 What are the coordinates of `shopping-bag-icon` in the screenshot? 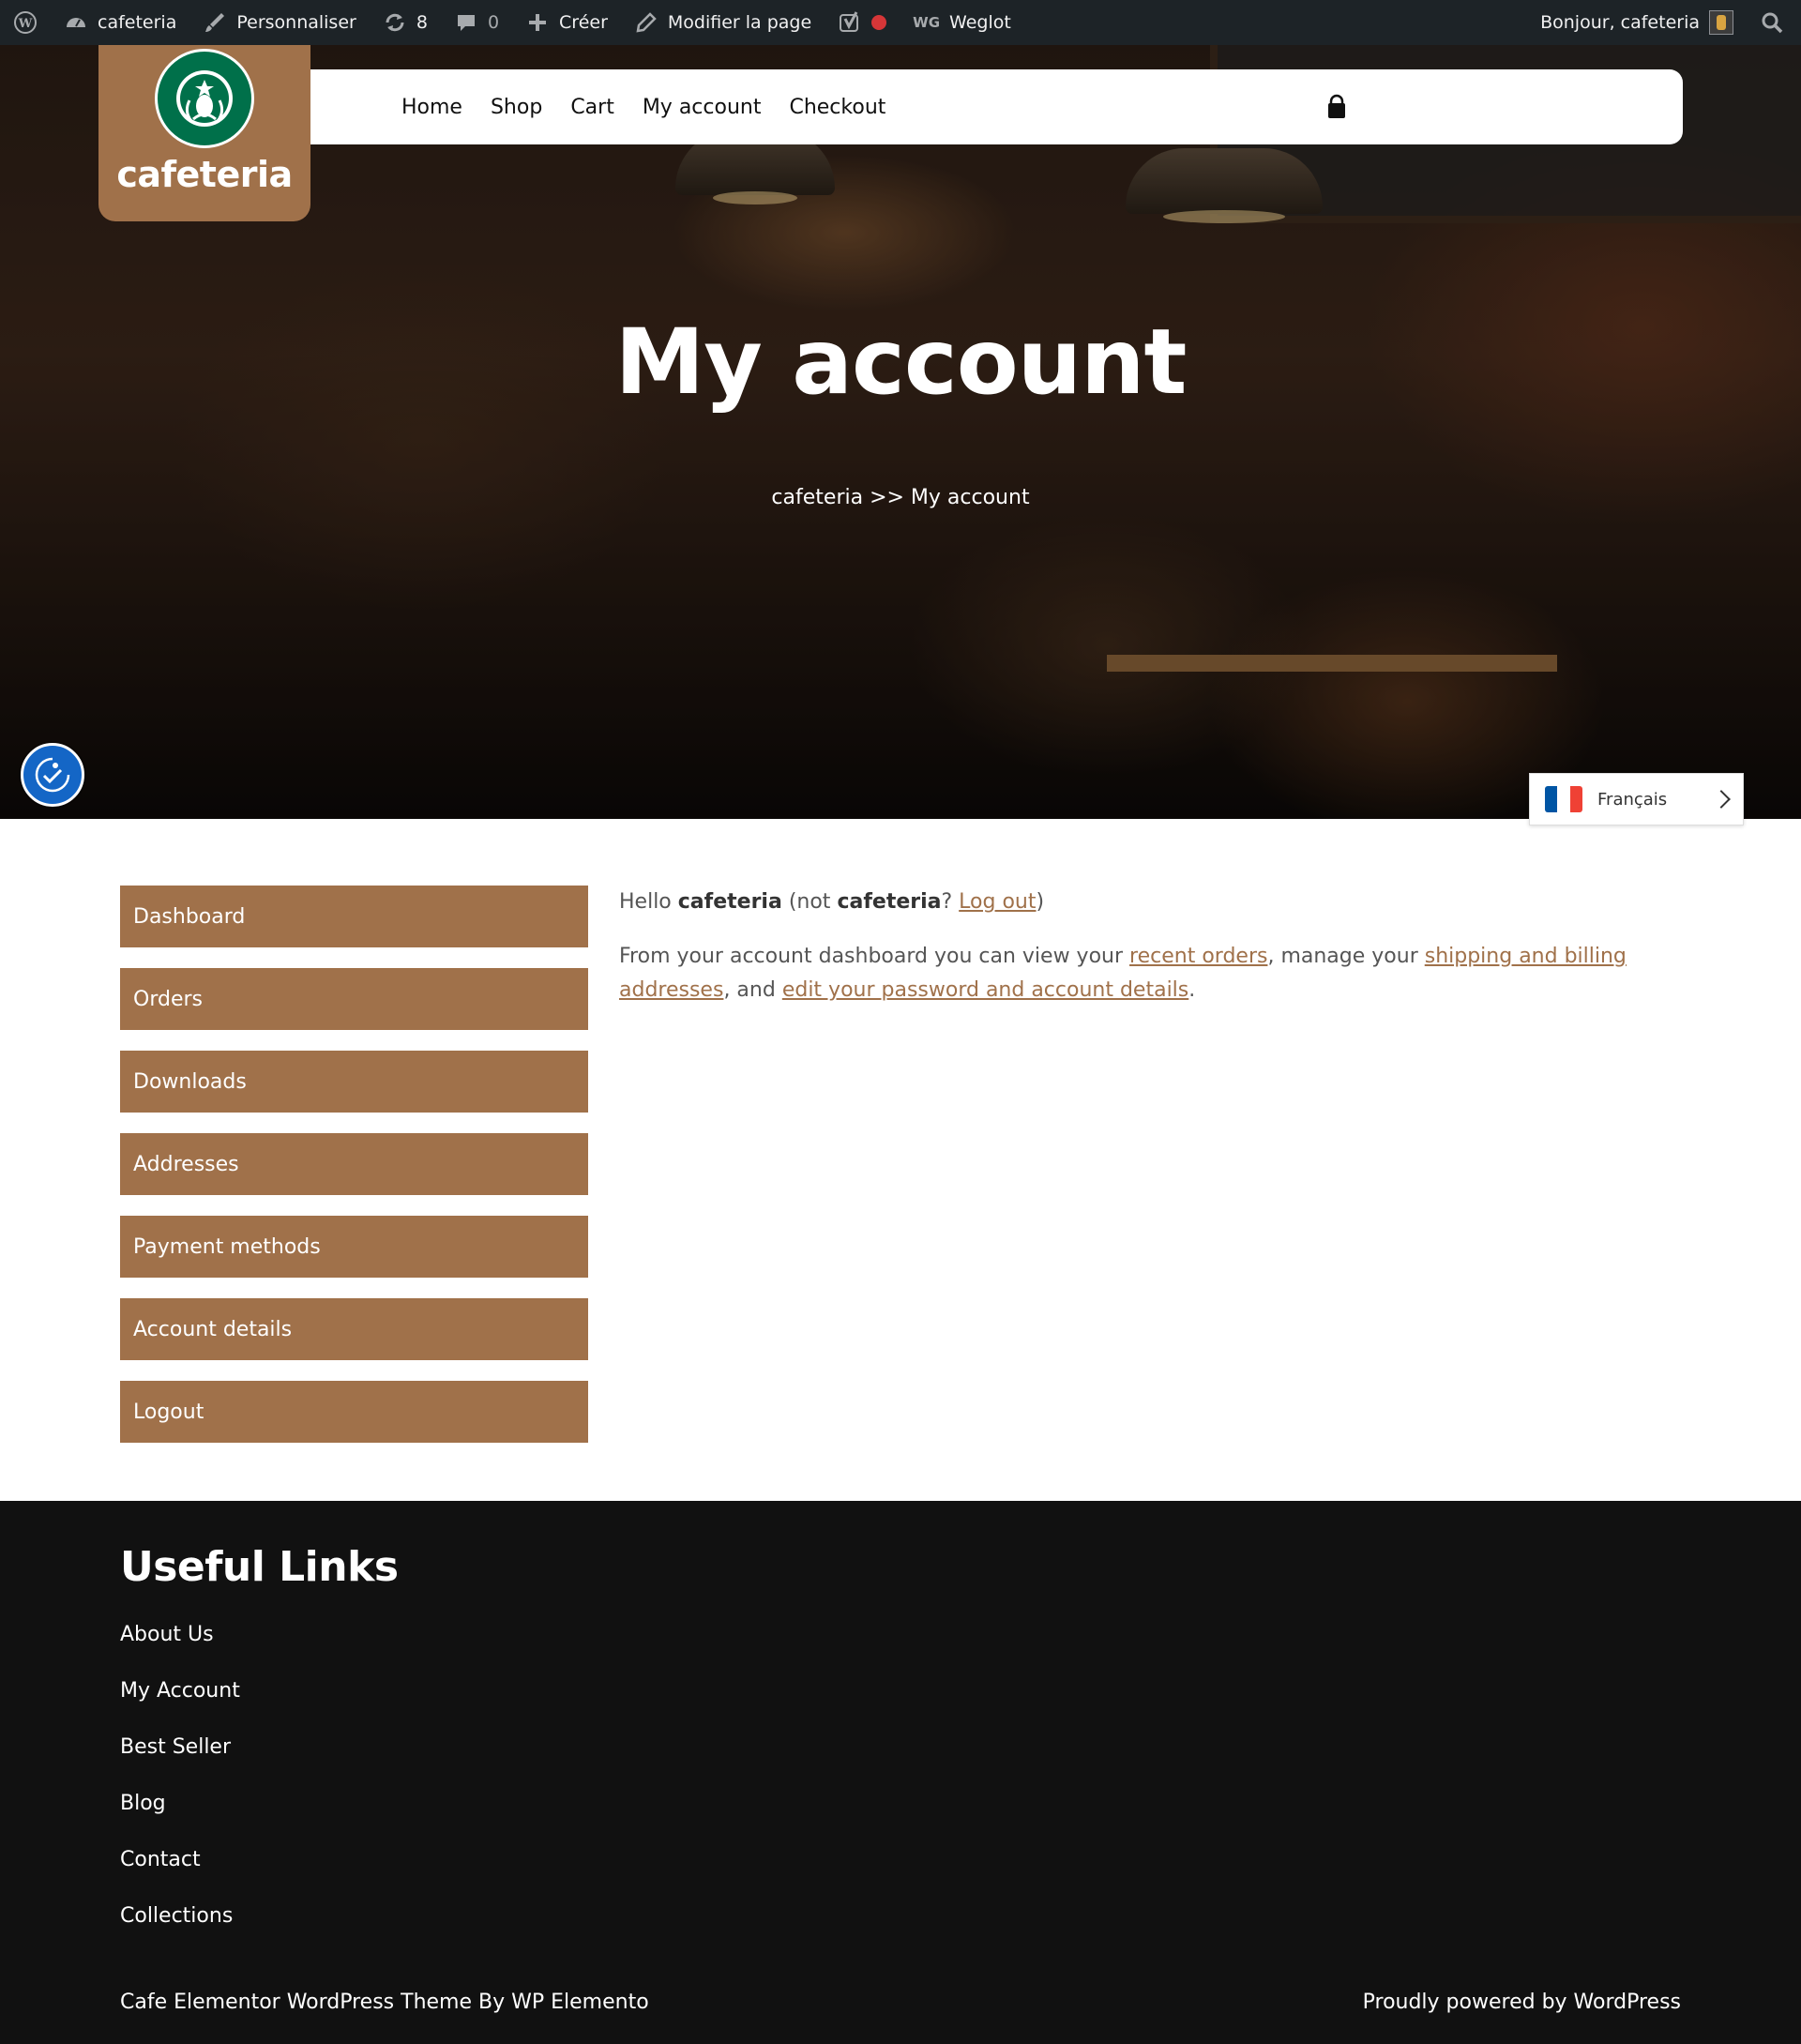 It's located at (1337, 108).